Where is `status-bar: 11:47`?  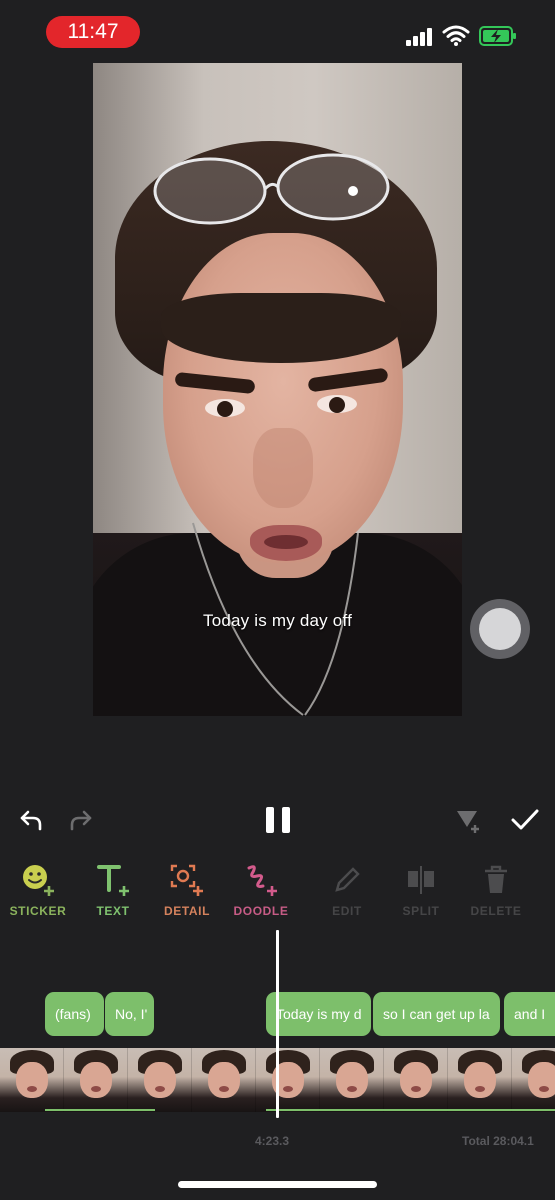
status-bar: 11:47 is located at coordinates (277, 32).